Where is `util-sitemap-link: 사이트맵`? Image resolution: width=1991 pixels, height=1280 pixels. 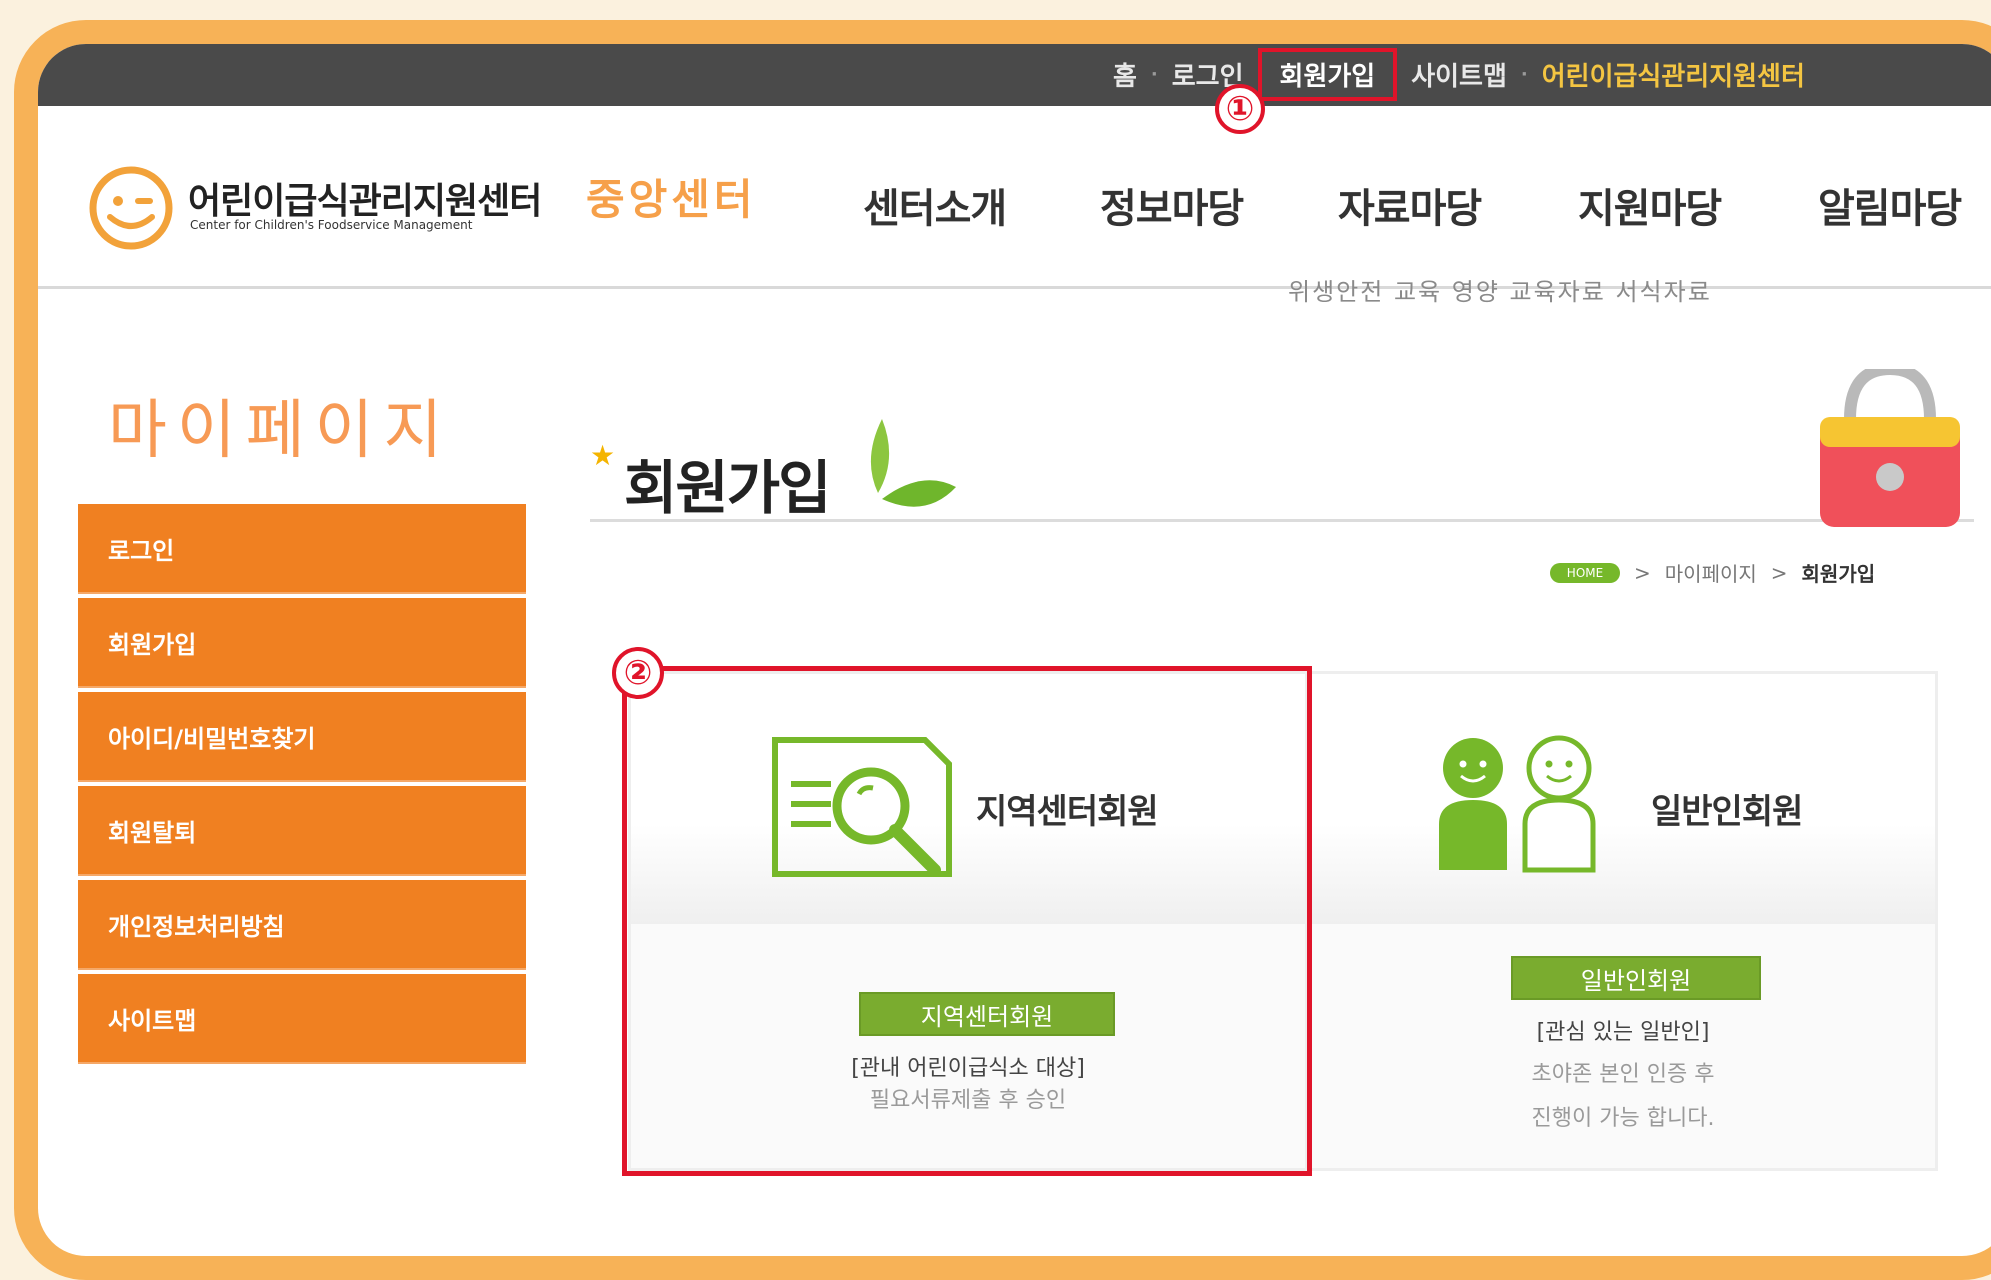
util-sitemap-link: 사이트맵 is located at coordinates (1459, 74).